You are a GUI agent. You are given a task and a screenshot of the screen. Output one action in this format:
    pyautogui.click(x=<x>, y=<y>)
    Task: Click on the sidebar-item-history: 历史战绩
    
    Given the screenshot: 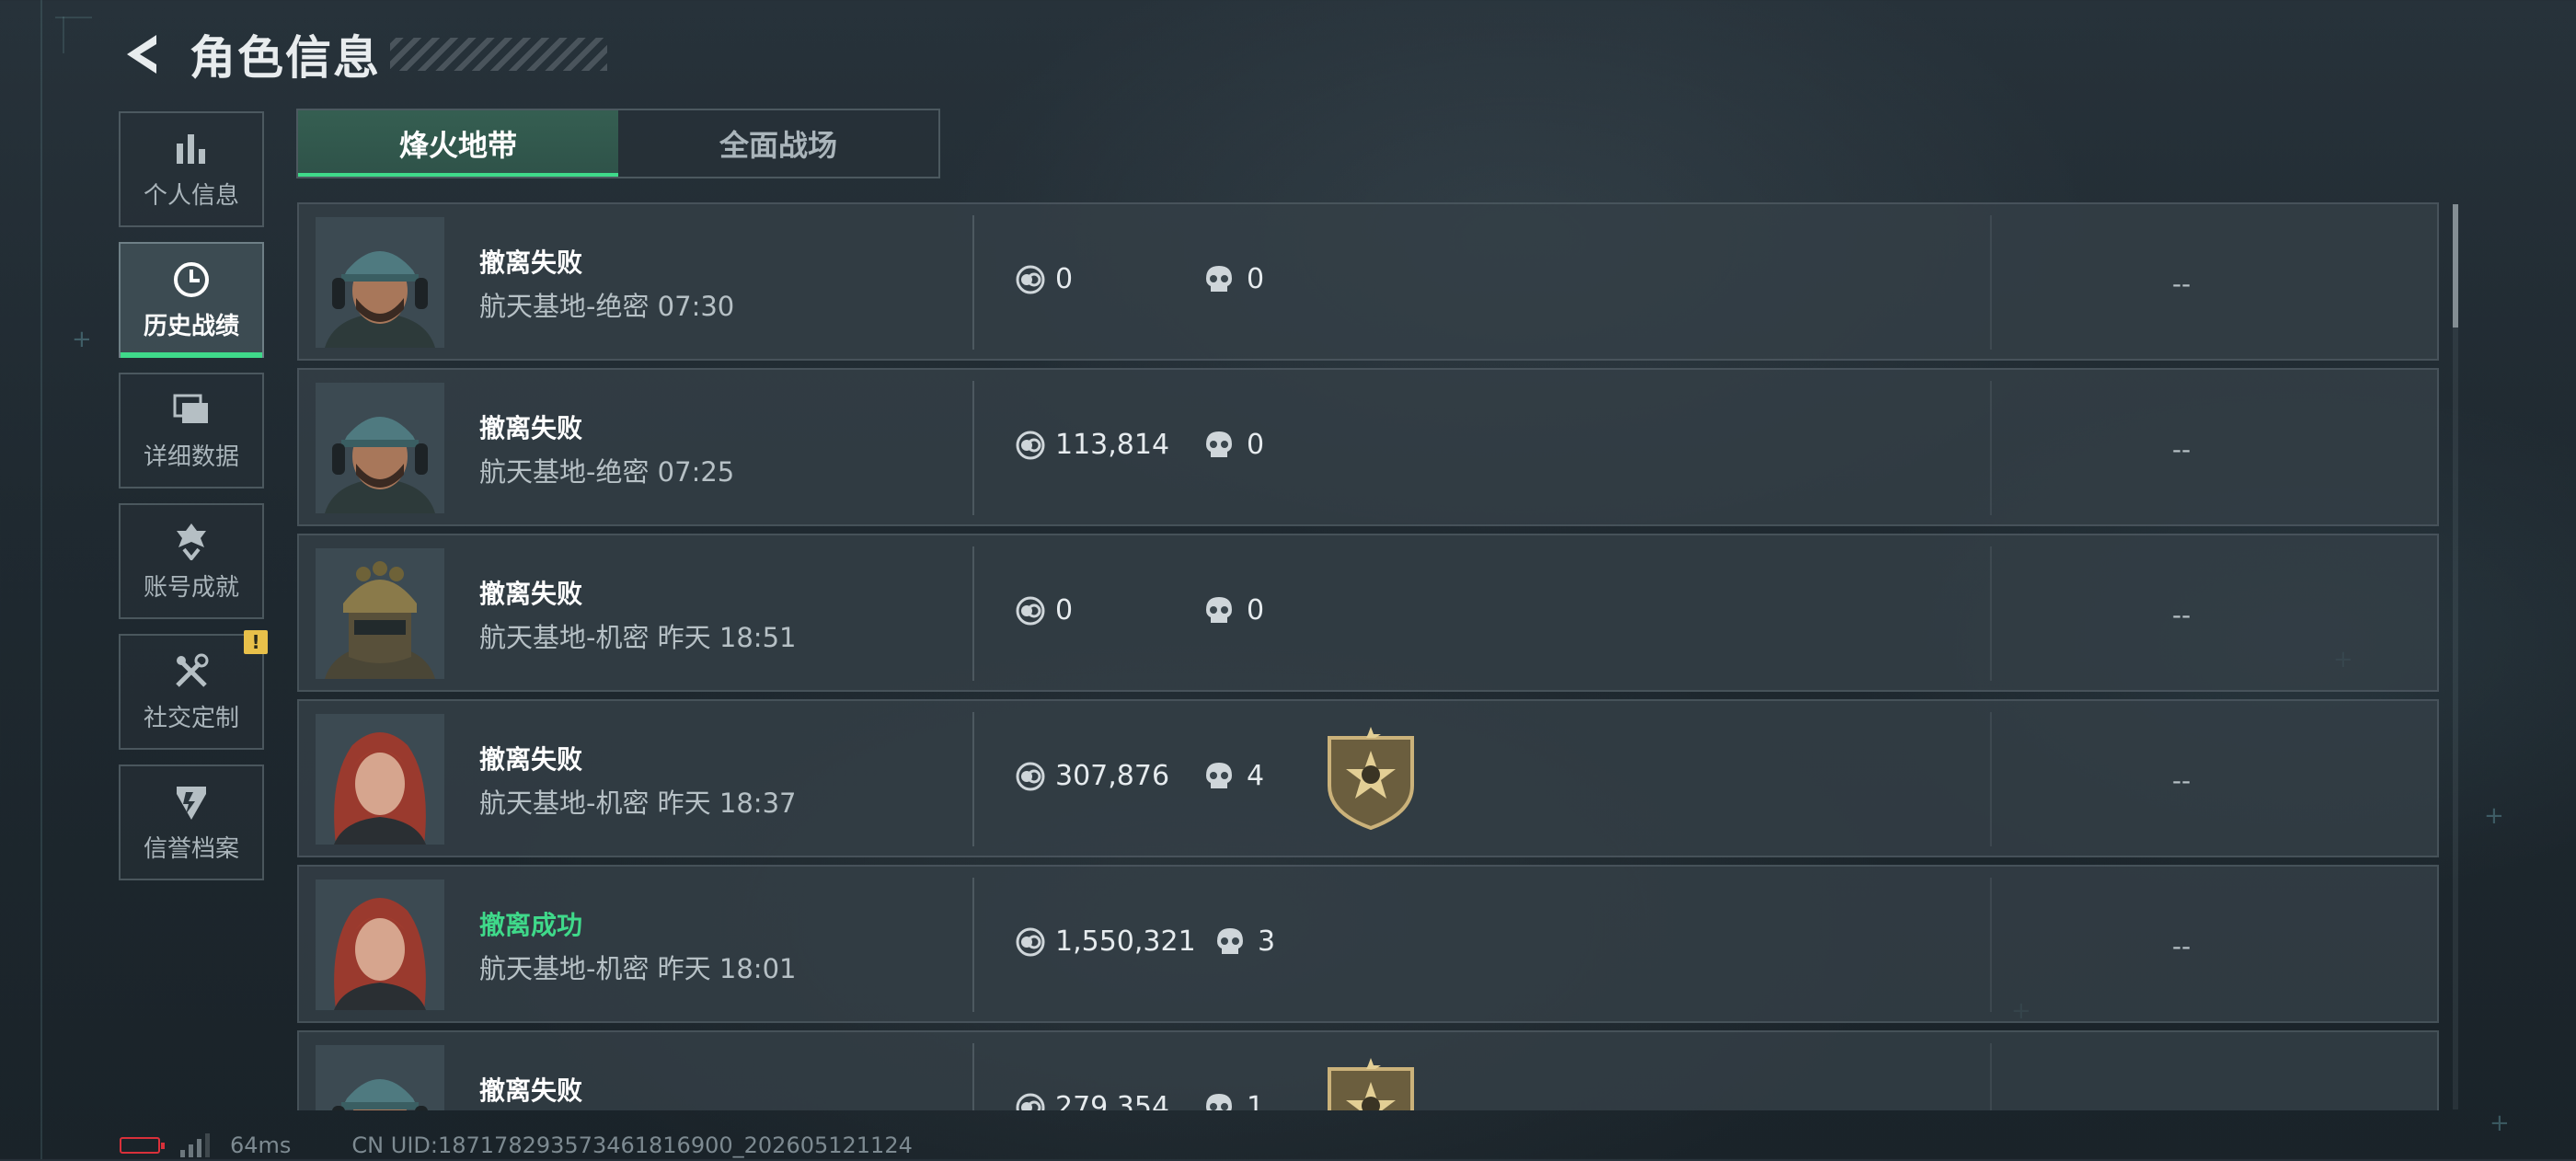 What is the action you would take?
    pyautogui.click(x=191, y=300)
    